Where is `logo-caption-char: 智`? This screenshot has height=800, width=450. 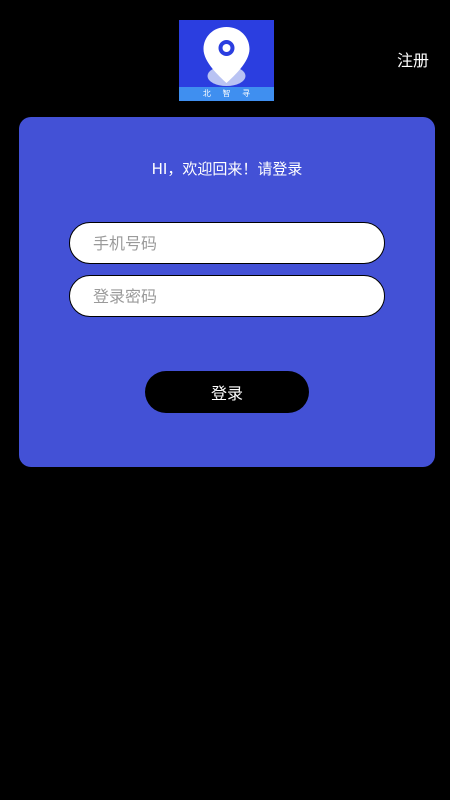
logo-caption-char: 智 is located at coordinates (226, 93).